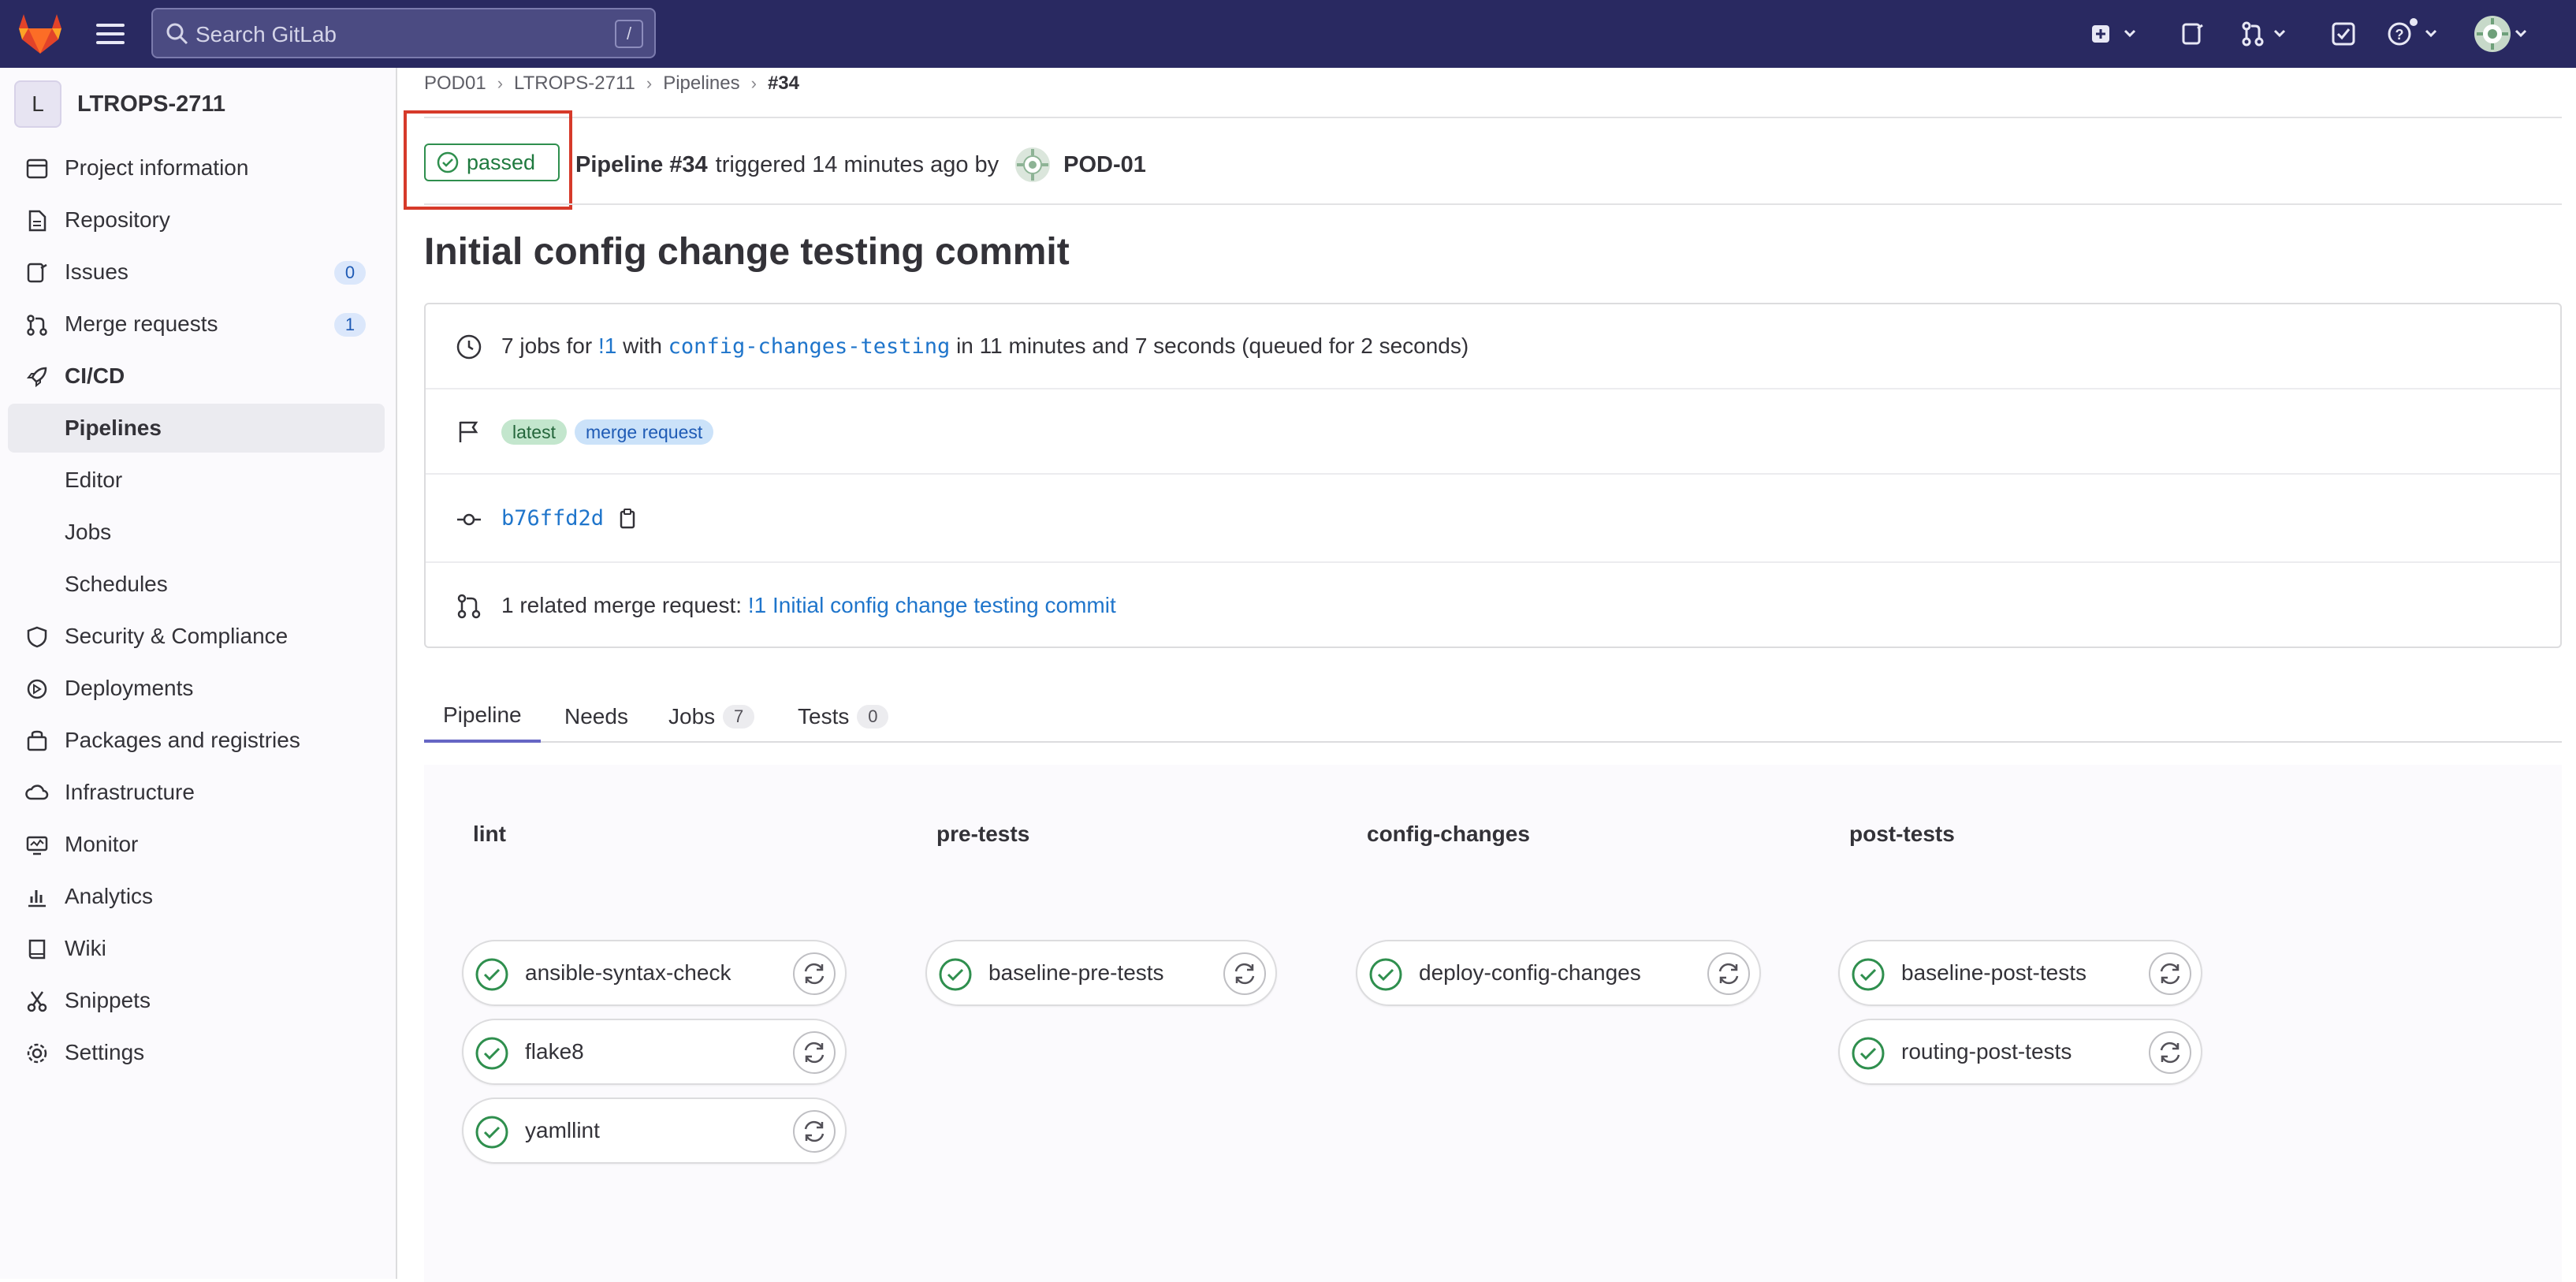 The image size is (2576, 1282). I want to click on sidebar-item-repository: Repository, so click(196, 220).